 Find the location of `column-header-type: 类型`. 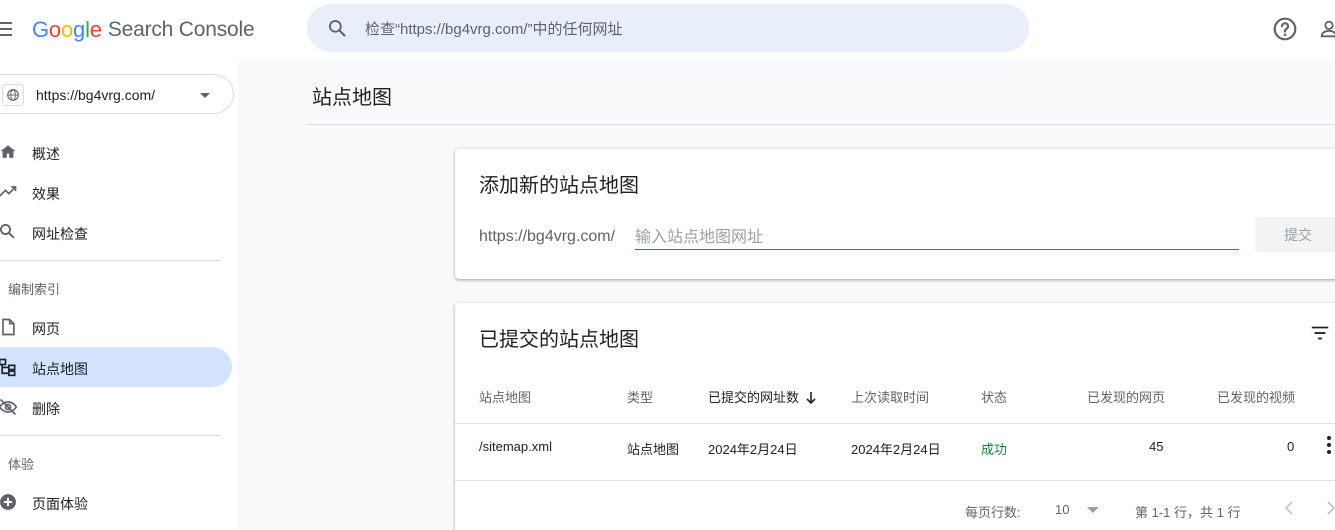

column-header-type: 类型 is located at coordinates (640, 396).